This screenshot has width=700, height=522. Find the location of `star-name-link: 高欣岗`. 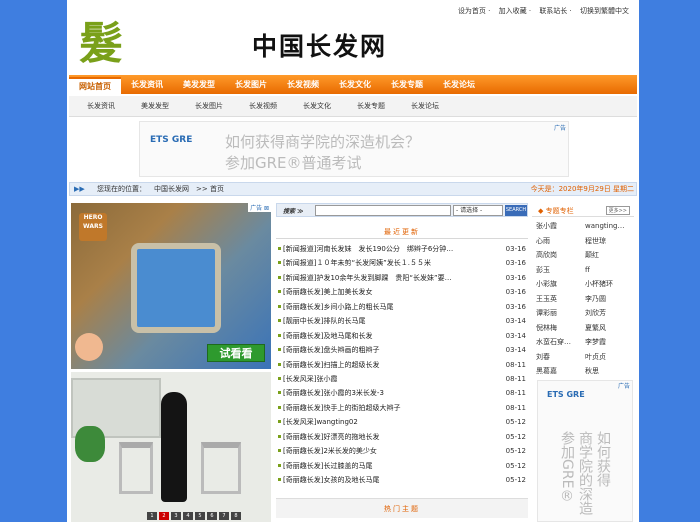

star-name-link: 高欣岗 is located at coordinates (560, 255).